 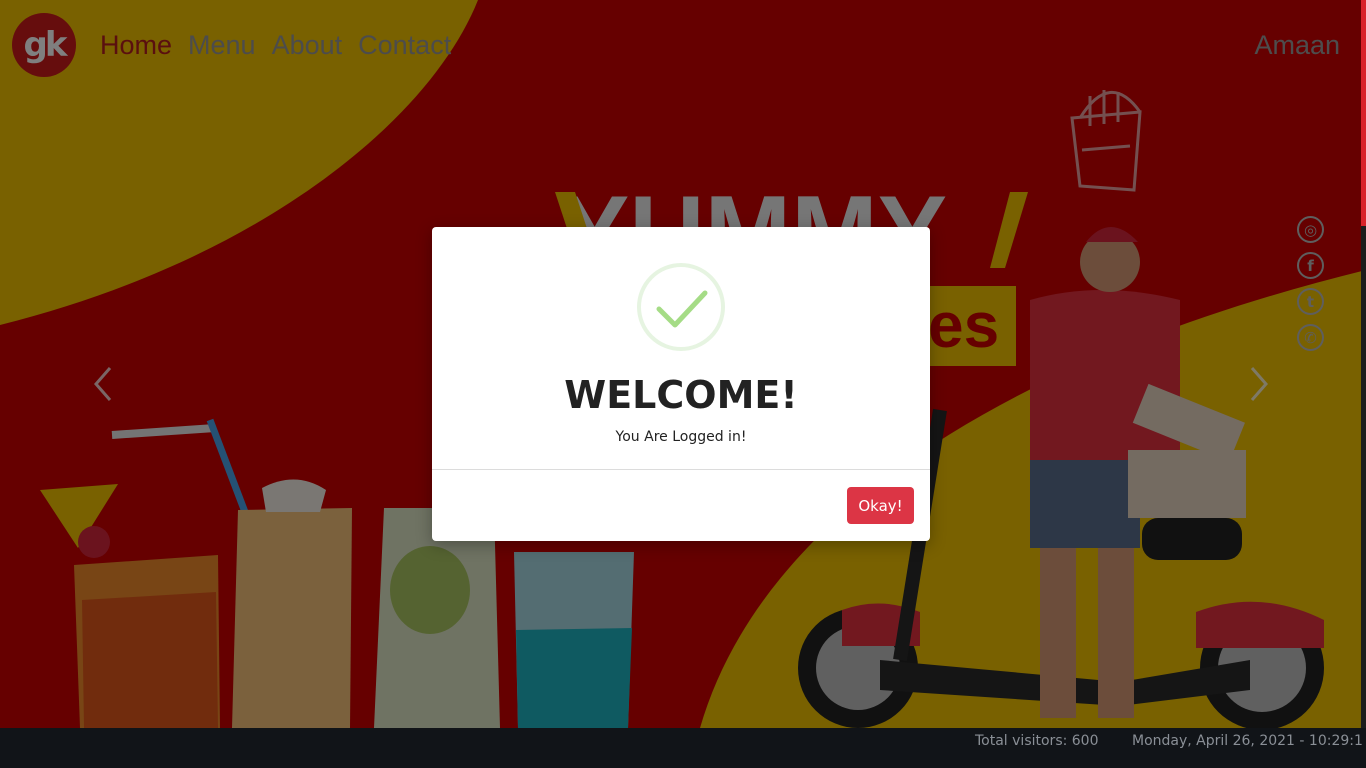 What do you see at coordinates (681, 437) in the screenshot?
I see `modal-message: You Are Logged in!` at bounding box center [681, 437].